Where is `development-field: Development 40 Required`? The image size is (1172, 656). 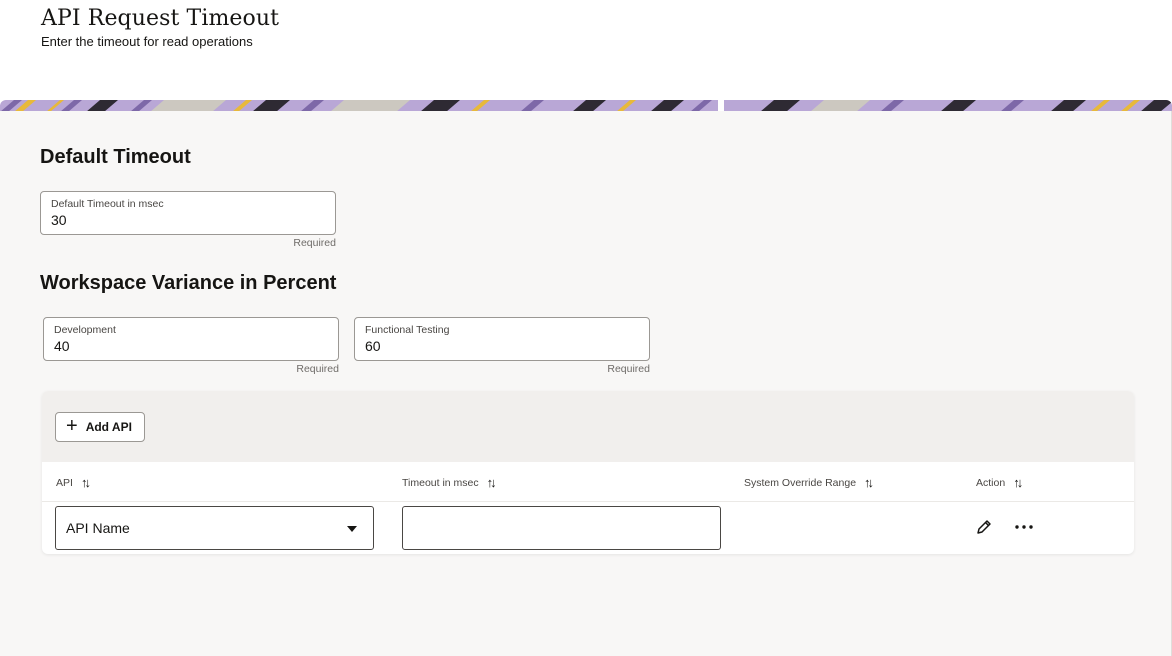 development-field: Development 40 Required is located at coordinates (191, 346).